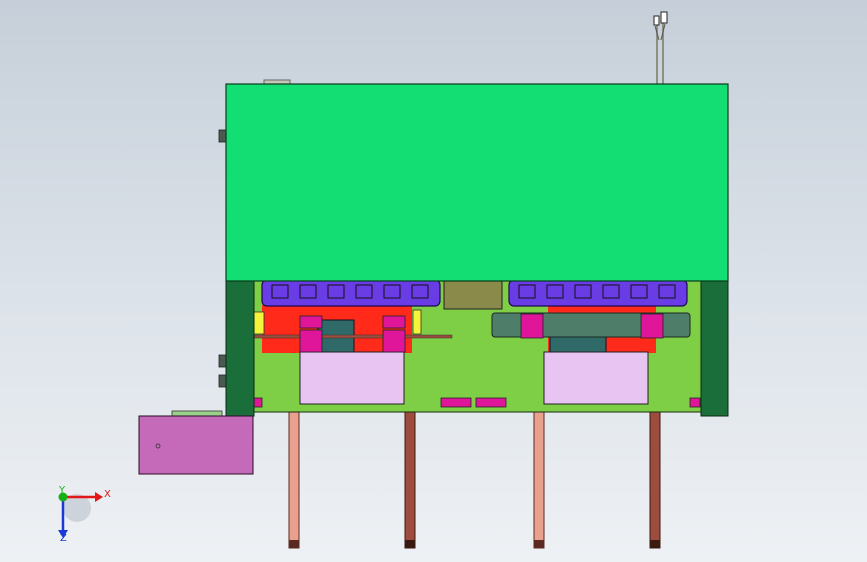  I want to click on leg-feet, so click(474, 544).